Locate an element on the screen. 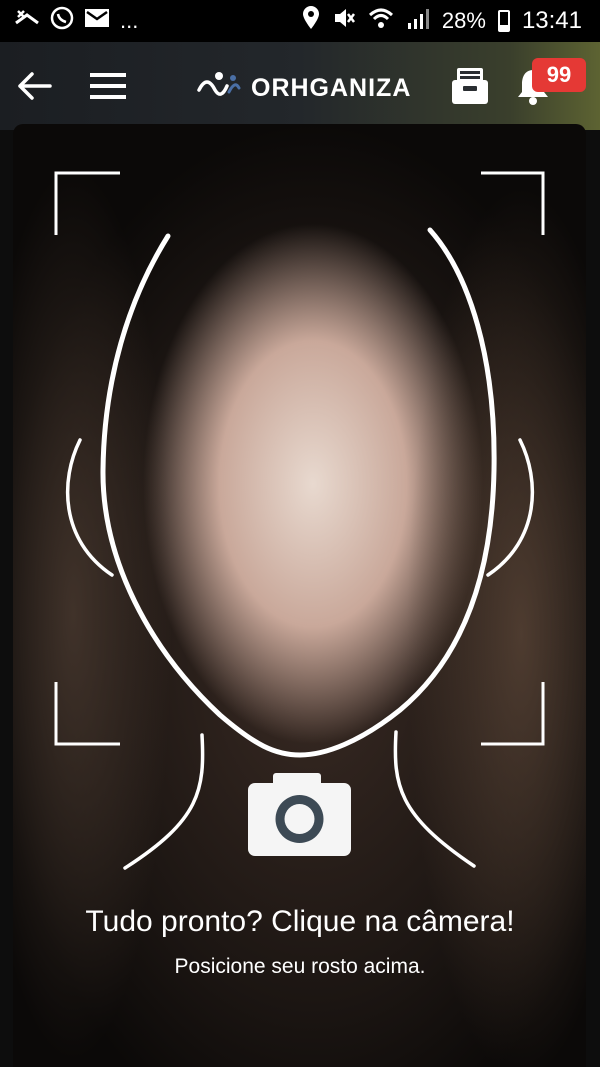 Image resolution: width=600 pixels, height=1067 pixels. position-hint: Posicione seu rosto acima. is located at coordinates (300, 966).